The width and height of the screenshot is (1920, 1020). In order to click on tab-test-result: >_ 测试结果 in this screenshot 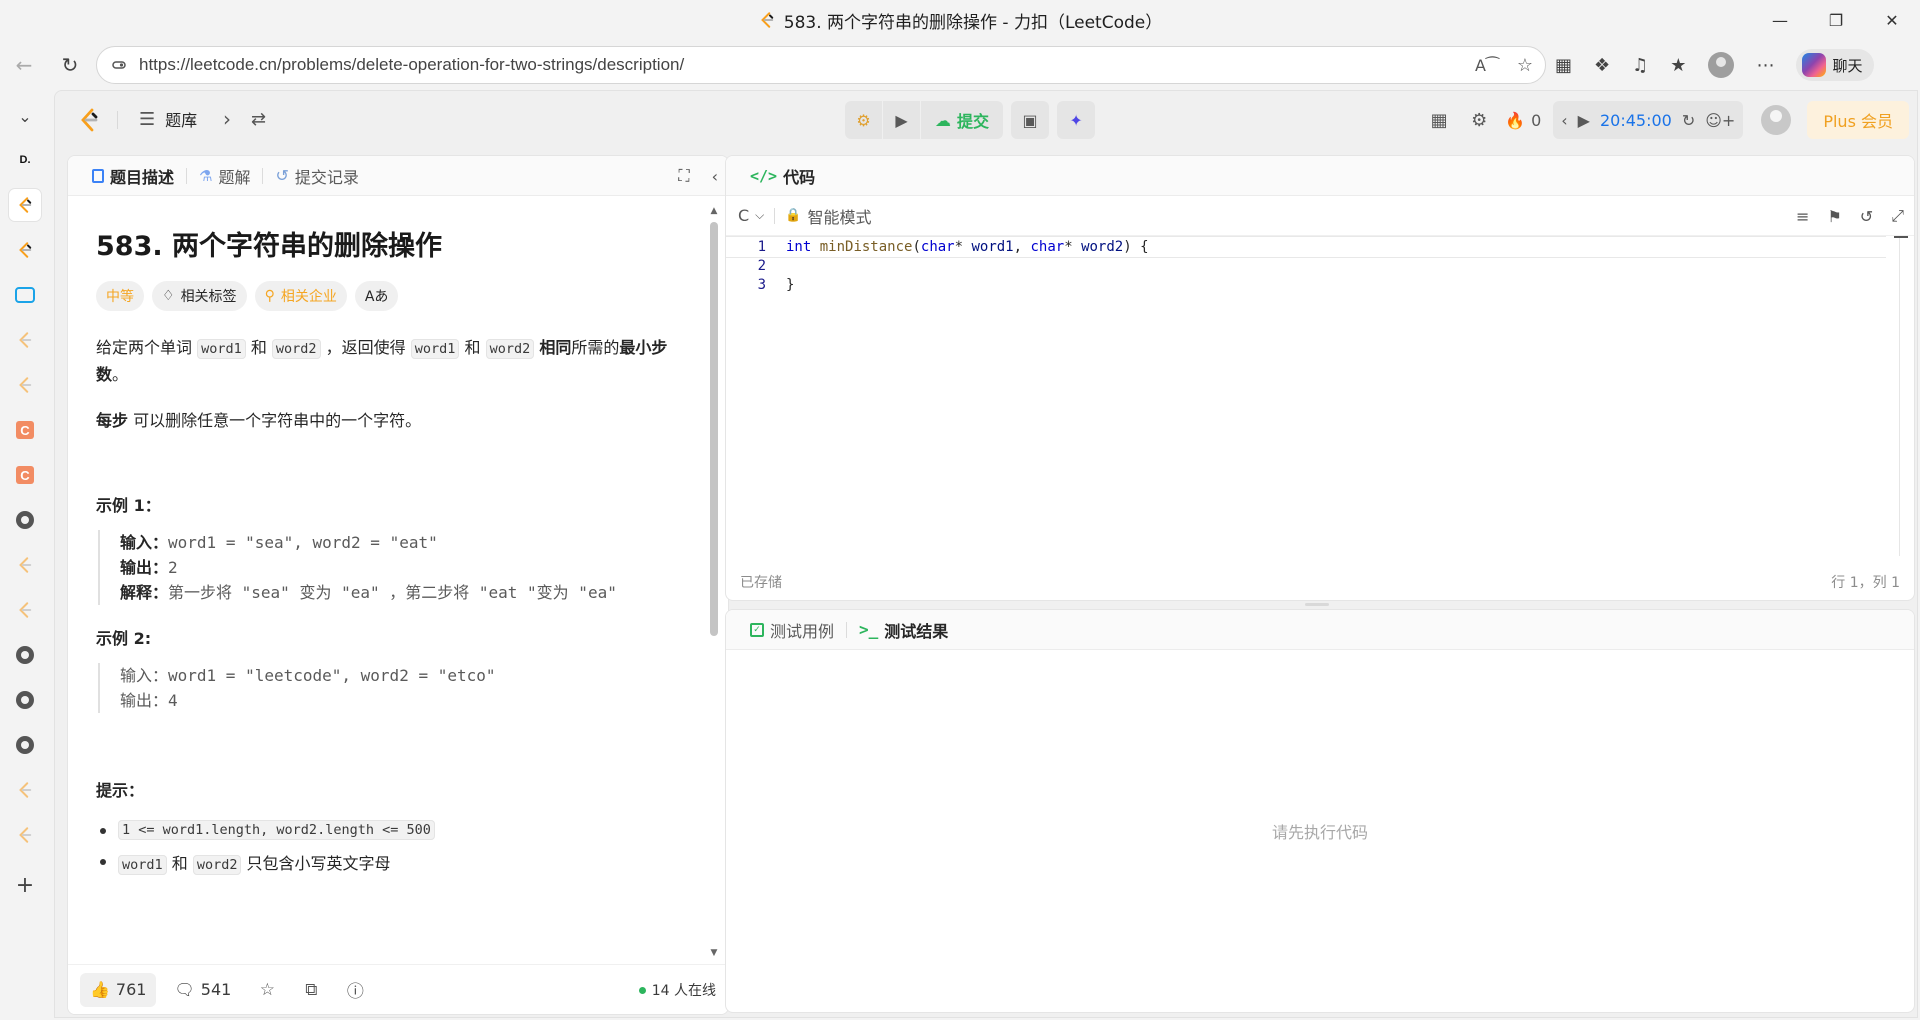, I will do `click(903, 630)`.